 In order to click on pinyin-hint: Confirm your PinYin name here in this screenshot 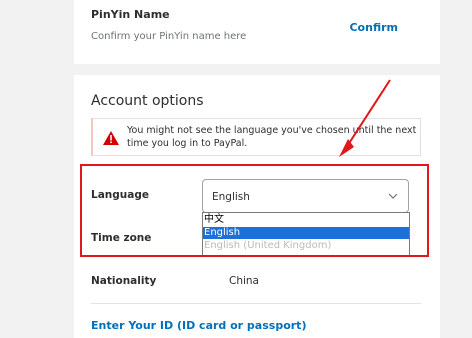, I will do `click(169, 36)`.